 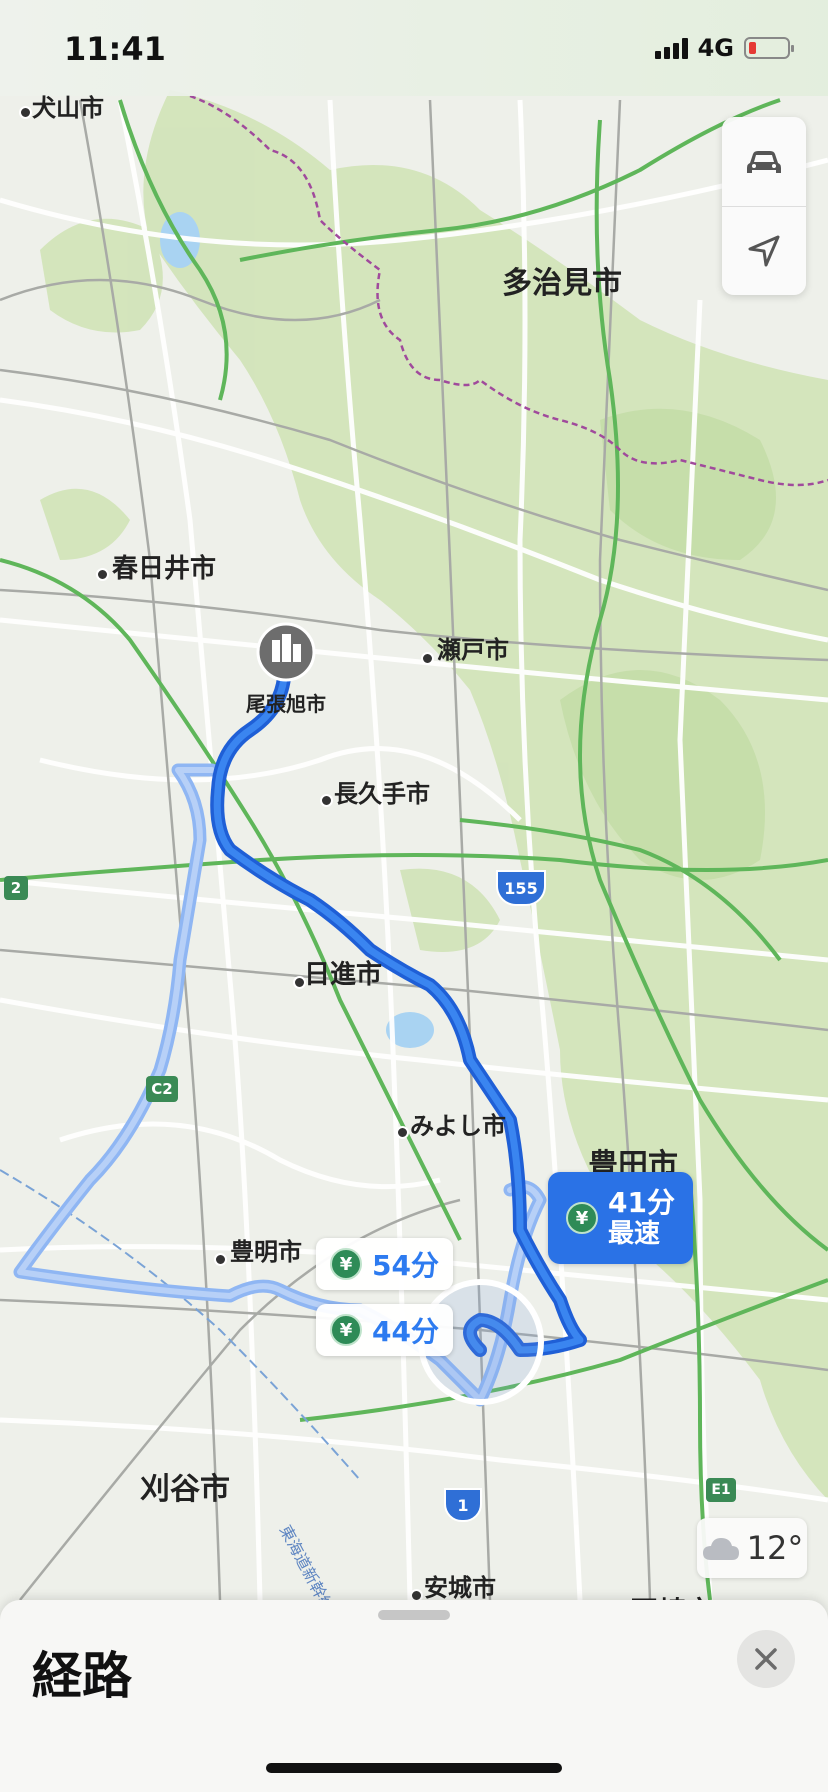 What do you see at coordinates (343, 972) in the screenshot?
I see `city-label: 日進市` at bounding box center [343, 972].